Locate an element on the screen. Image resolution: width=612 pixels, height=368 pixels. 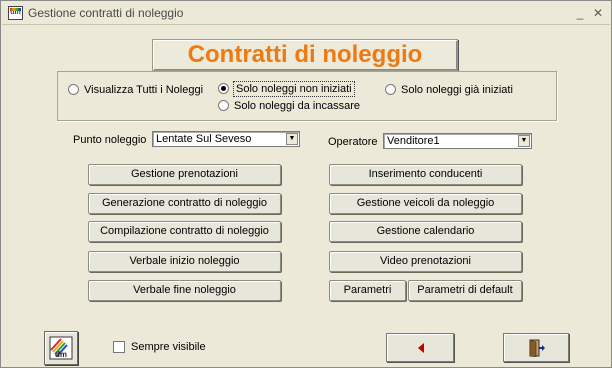
arrow-left-icon is located at coordinates (421, 348).